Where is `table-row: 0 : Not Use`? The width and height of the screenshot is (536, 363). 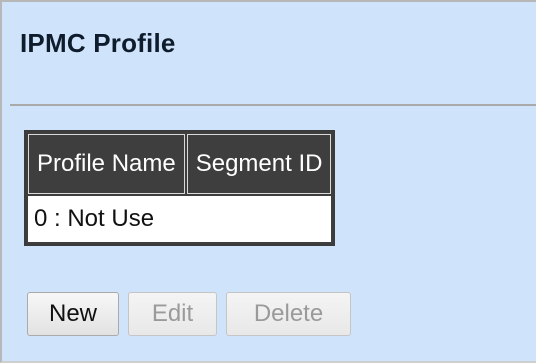
table-row: 0 : Not Use is located at coordinates (180, 219).